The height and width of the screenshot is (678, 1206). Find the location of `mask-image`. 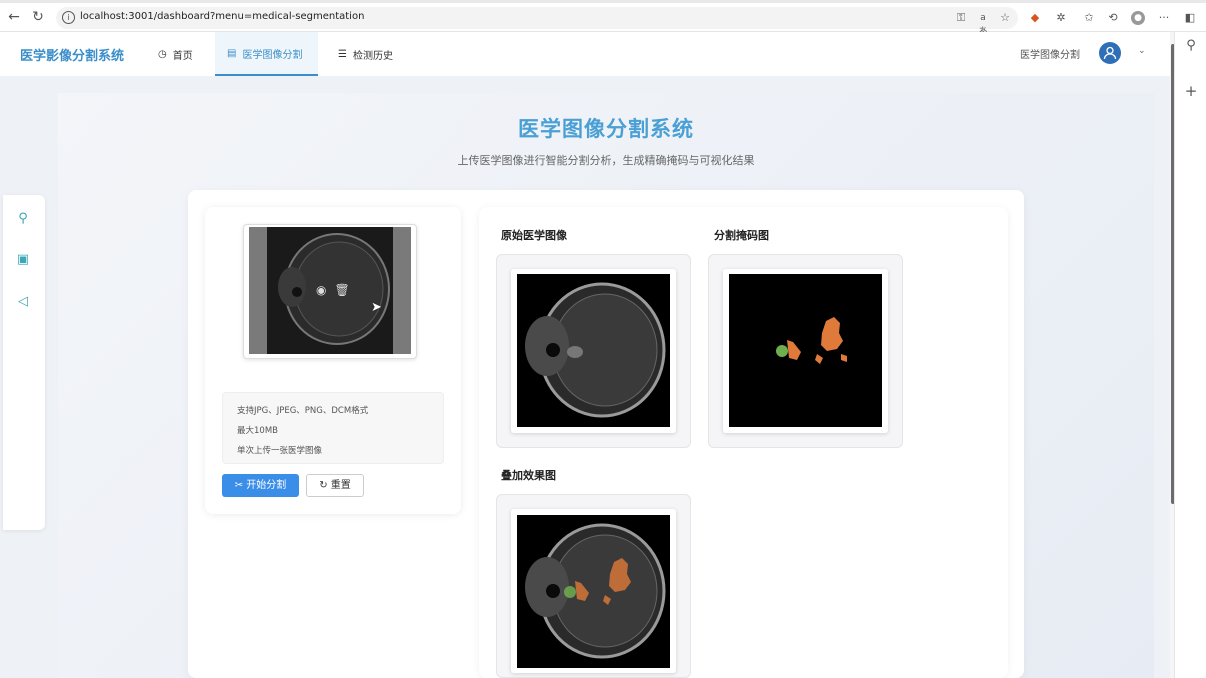

mask-image is located at coordinates (805, 350).